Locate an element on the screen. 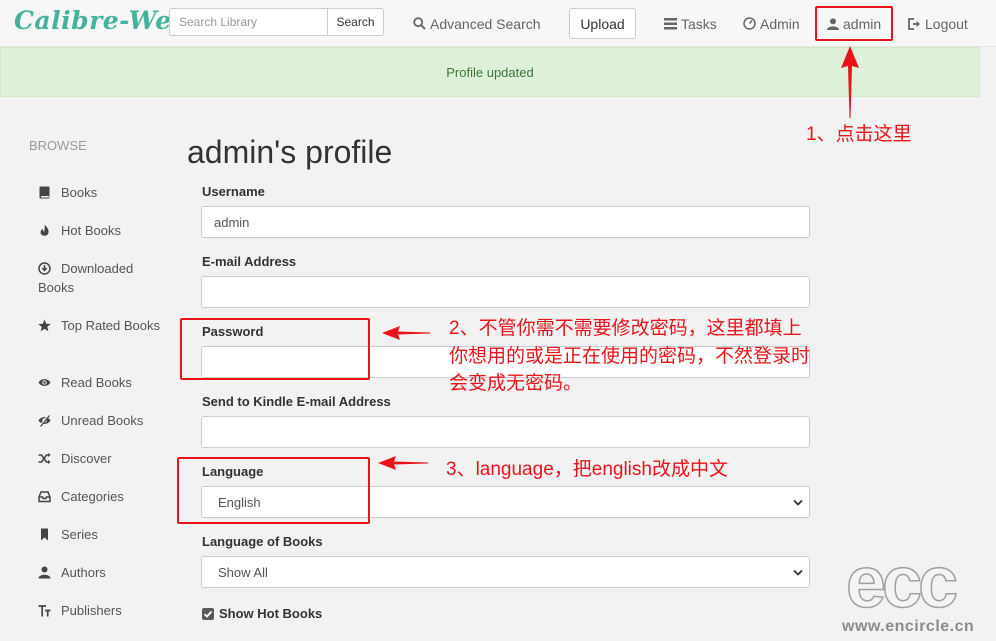  page-title: admin's profile is located at coordinates (290, 152).